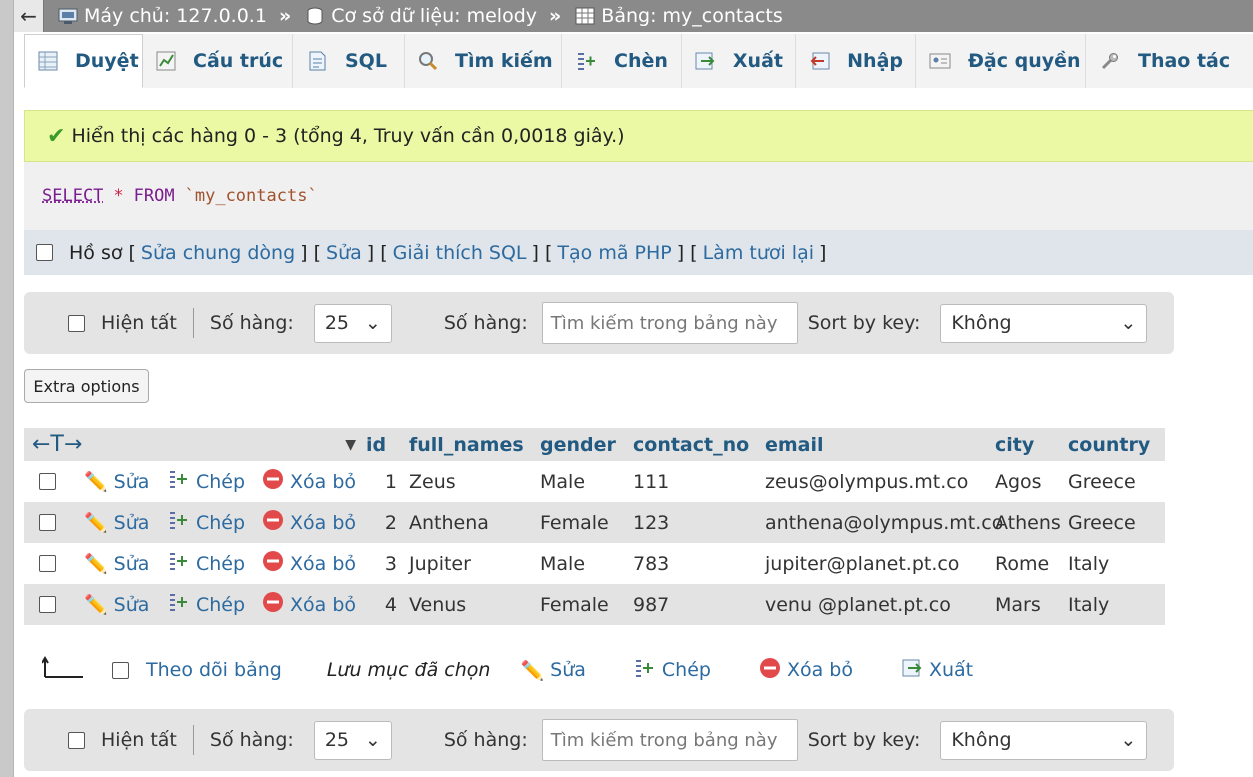  I want to click on copy-icon, so click(179, 604).